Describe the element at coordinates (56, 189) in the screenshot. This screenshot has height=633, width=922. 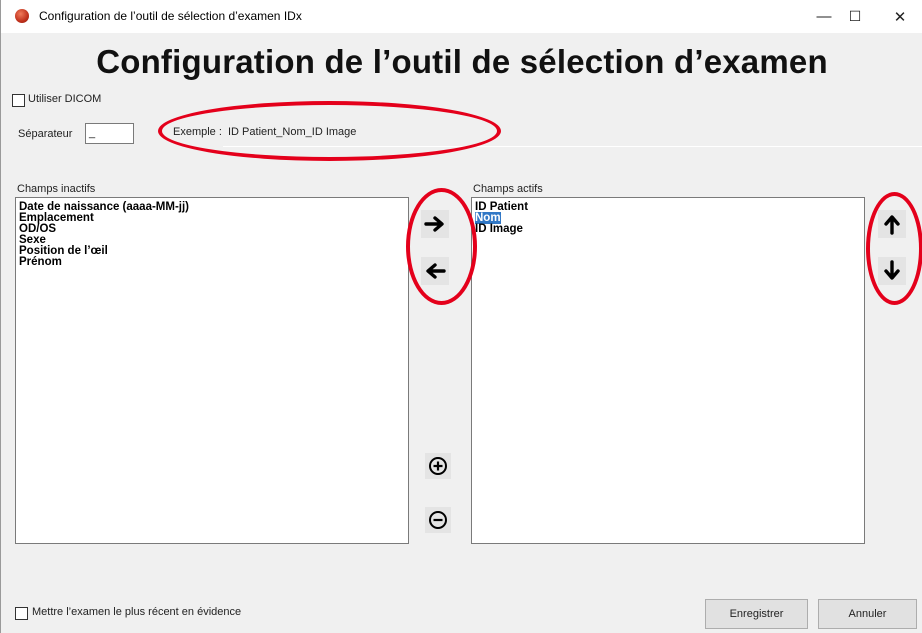
I see `inactive-fields-label: Champs inactifs` at that location.